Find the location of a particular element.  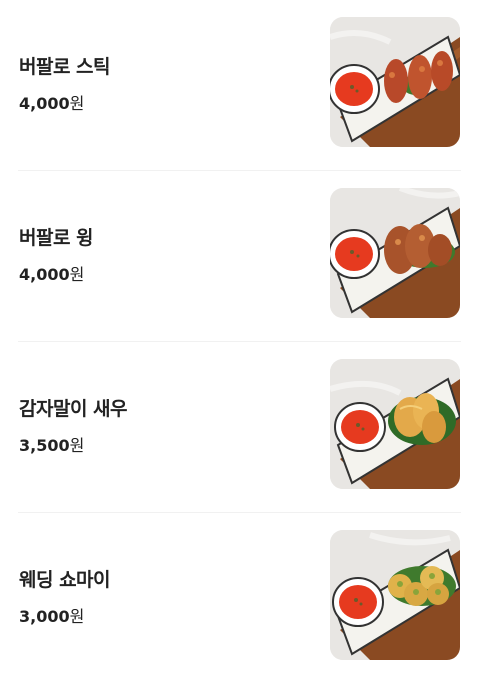

menu-item-text: 버팔로 윙 4,000원 is located at coordinates (56, 254).